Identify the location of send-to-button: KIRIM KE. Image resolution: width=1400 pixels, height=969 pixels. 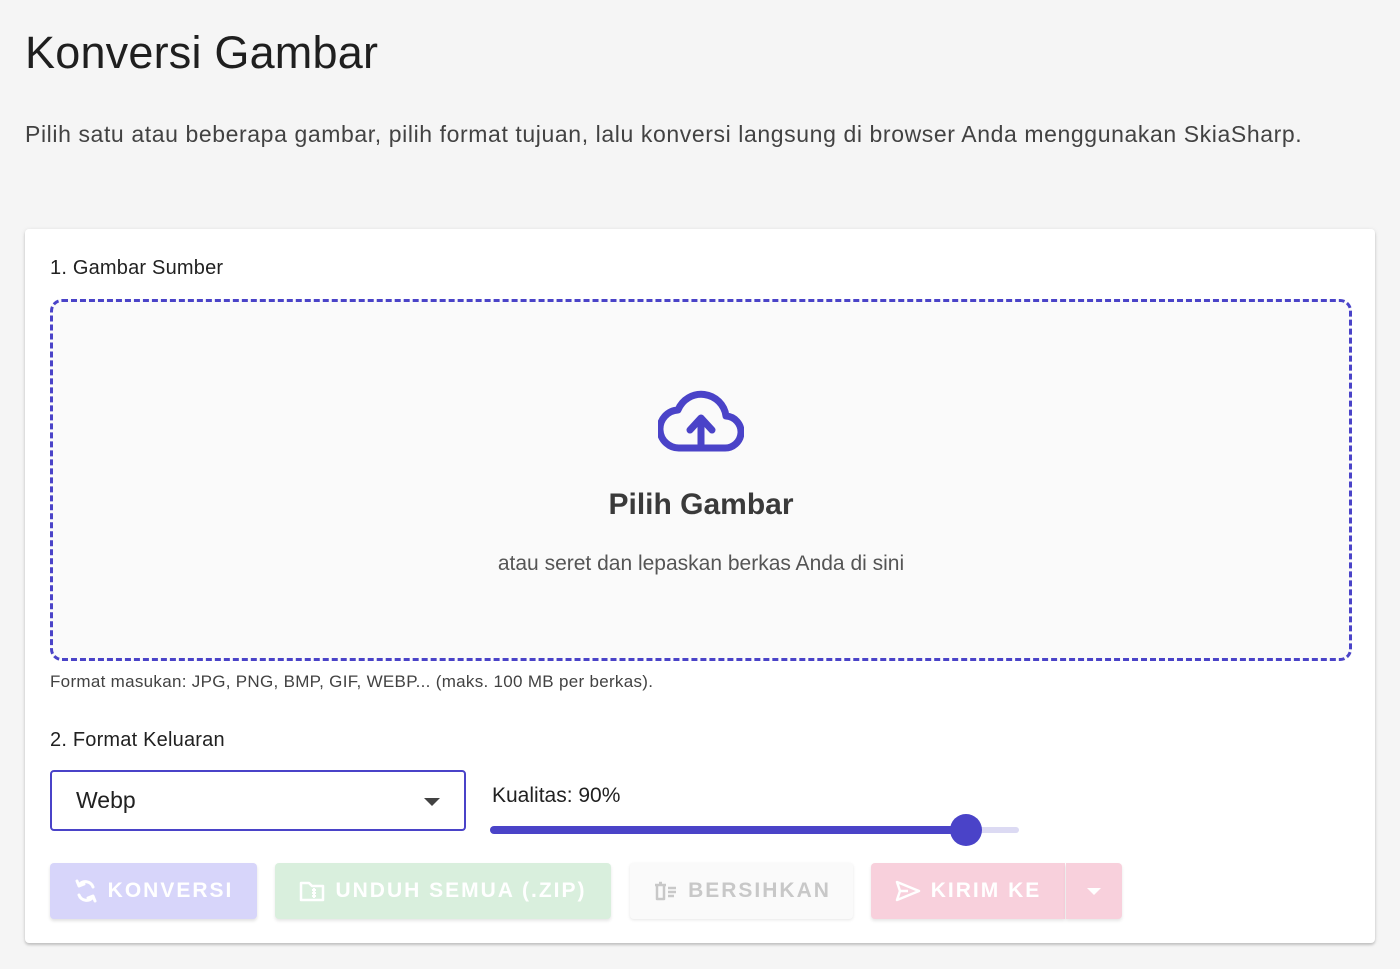
(968, 891).